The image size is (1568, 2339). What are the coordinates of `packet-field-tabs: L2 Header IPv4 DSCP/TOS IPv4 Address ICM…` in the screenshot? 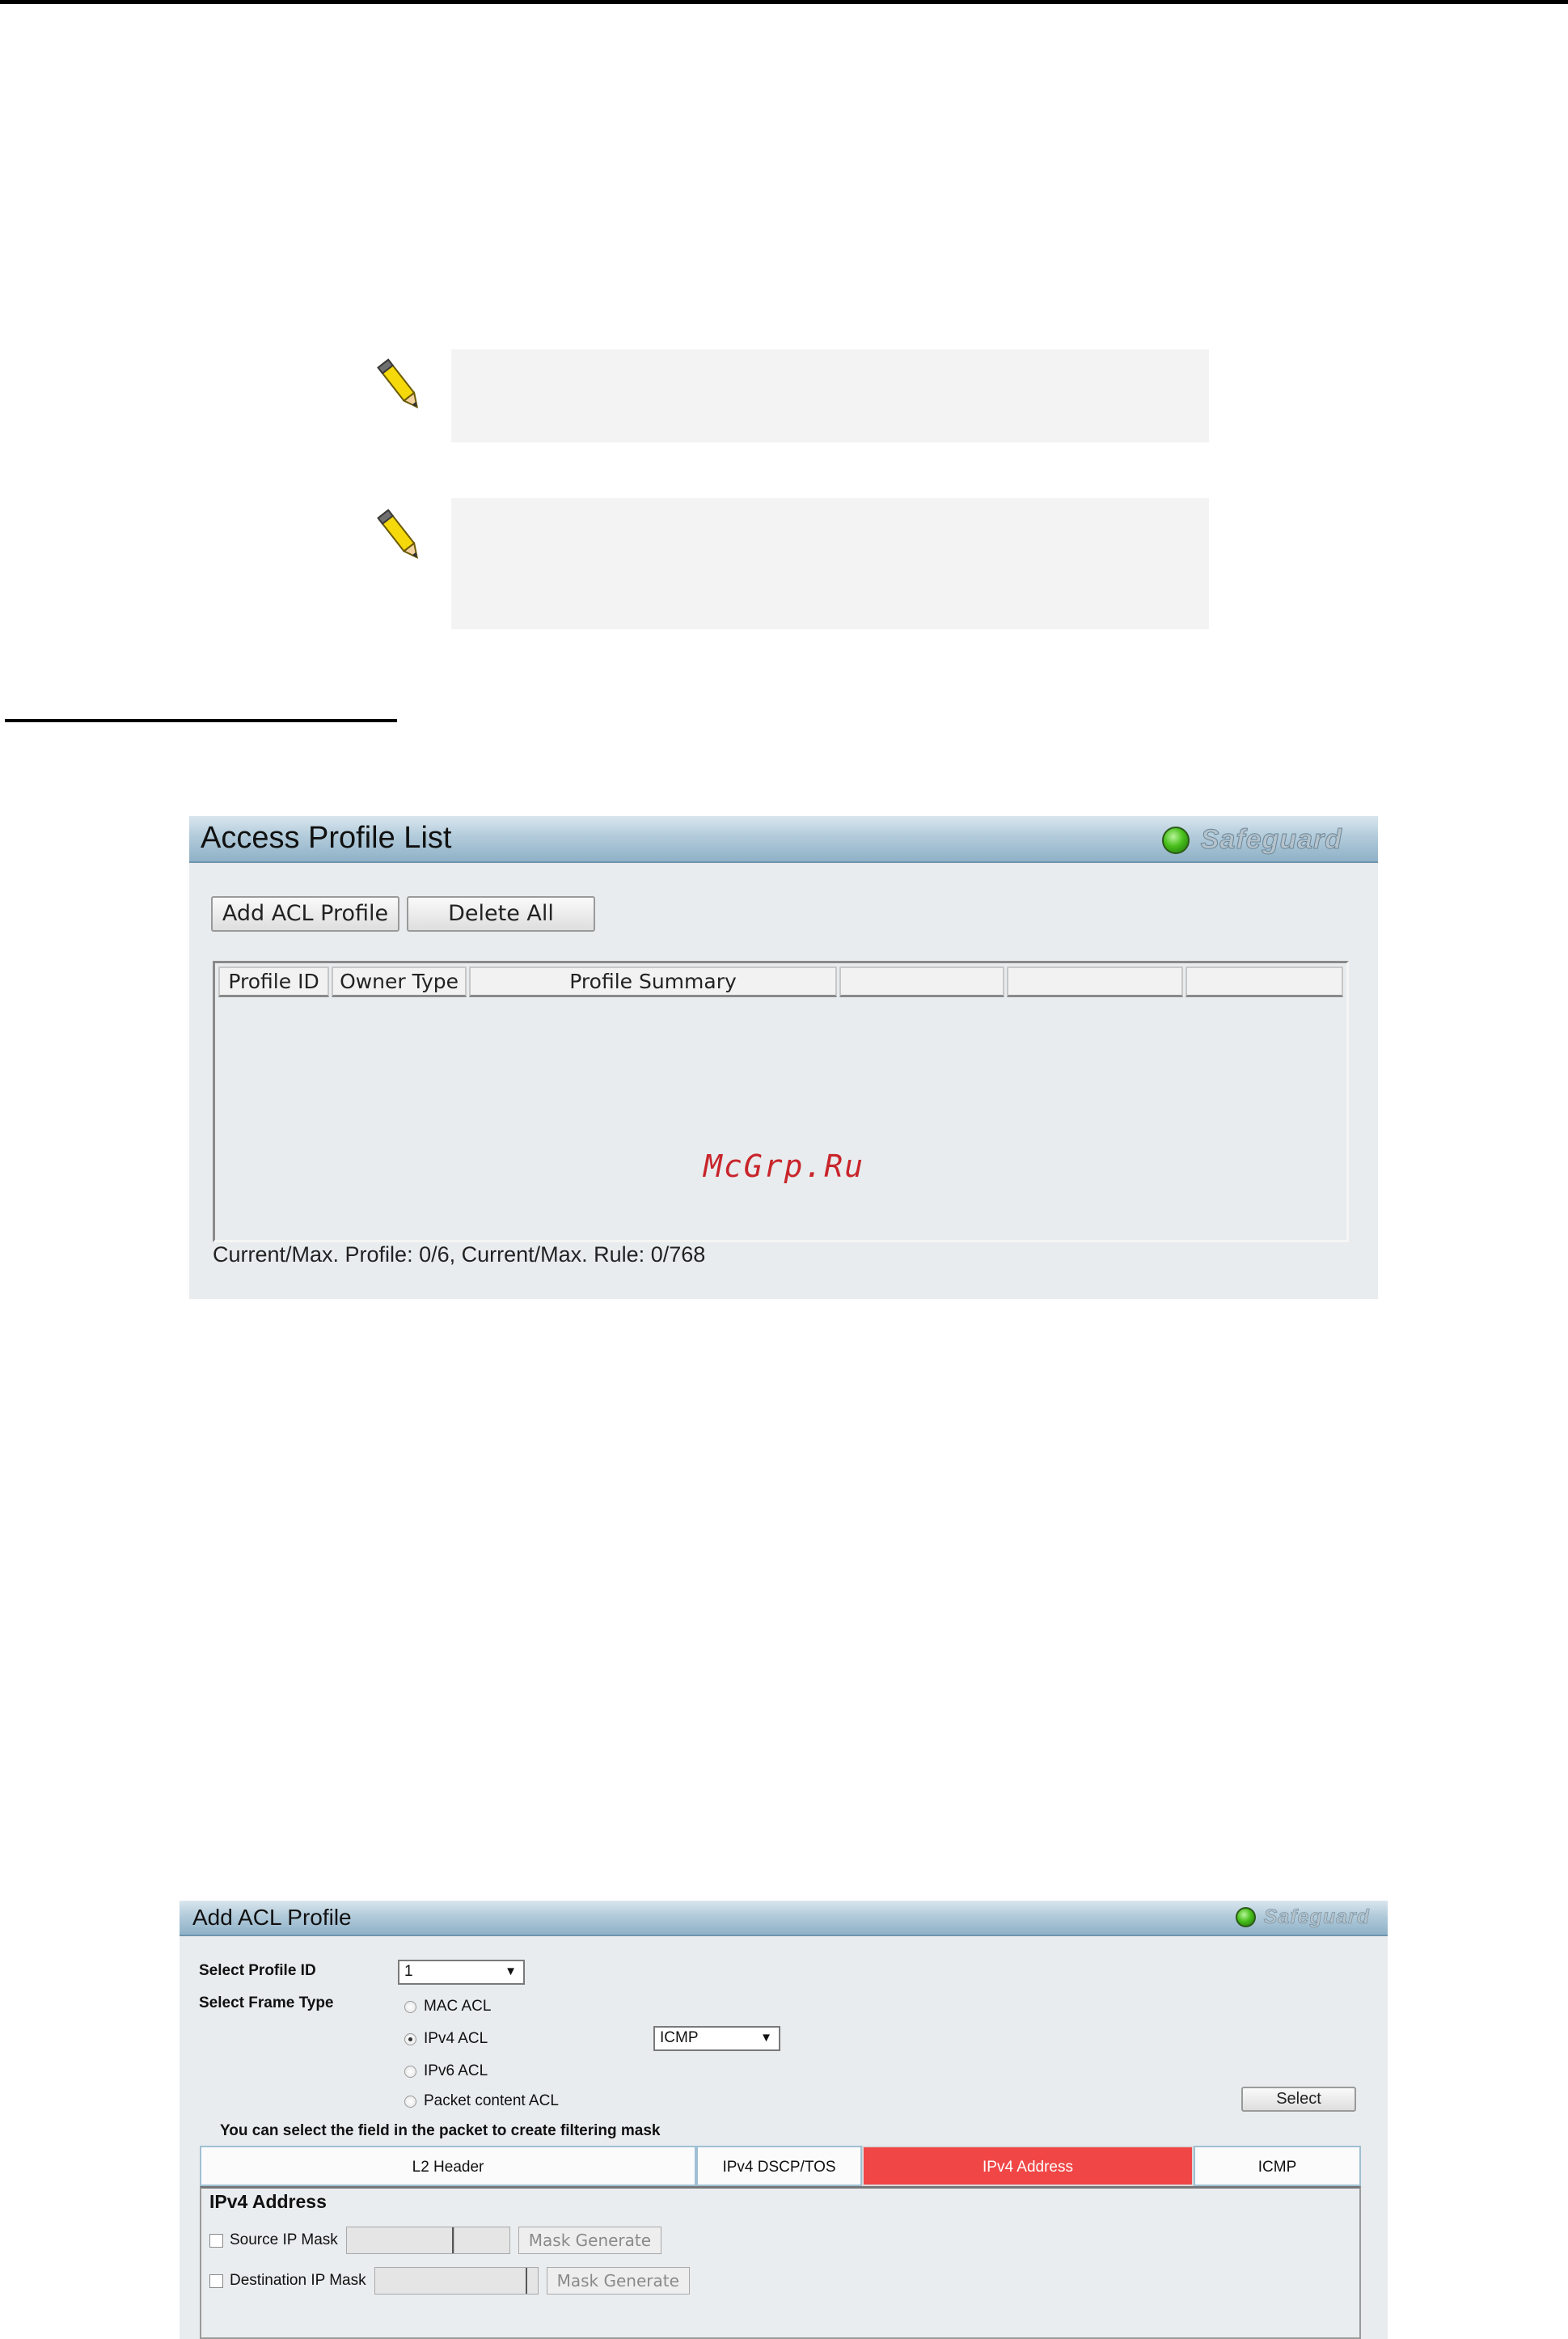 It's located at (780, 2166).